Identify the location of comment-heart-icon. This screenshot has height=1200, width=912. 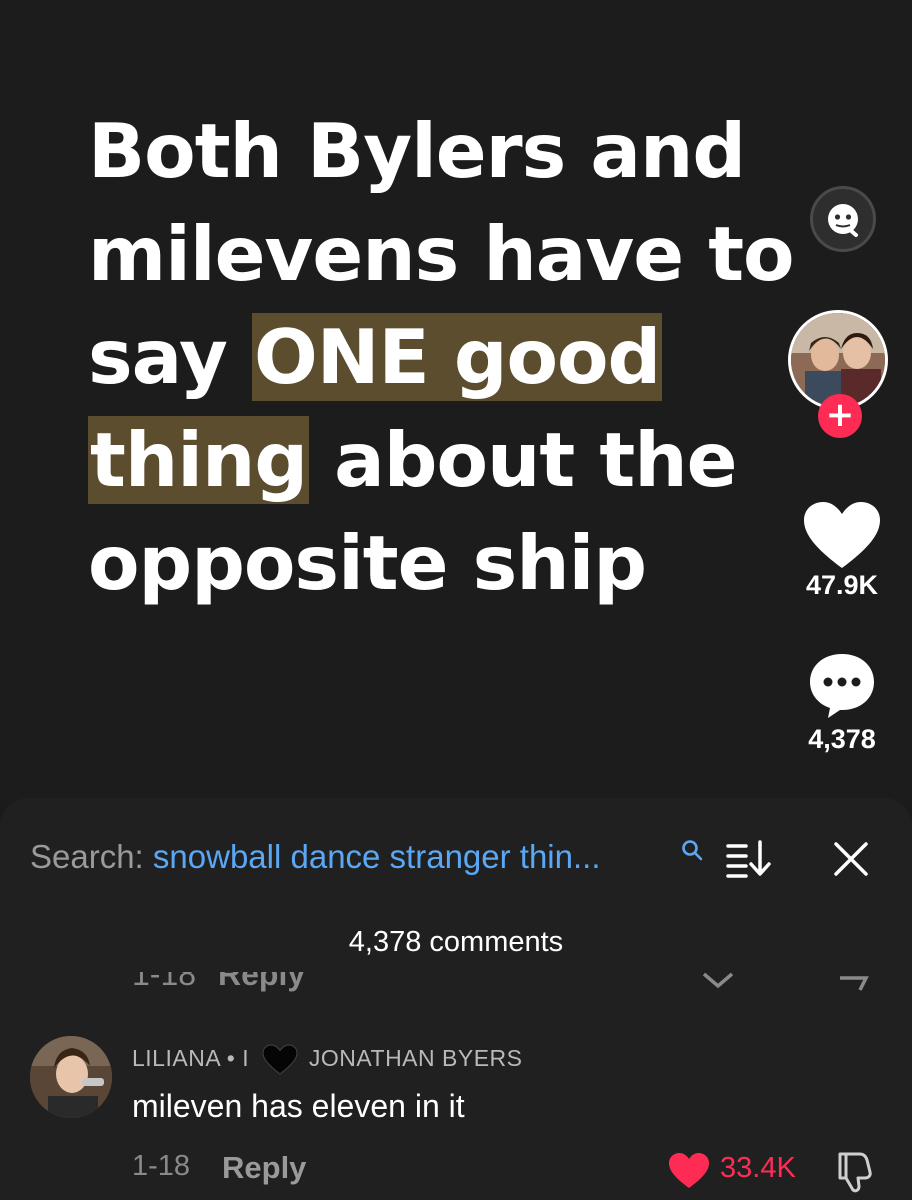
(689, 1171).